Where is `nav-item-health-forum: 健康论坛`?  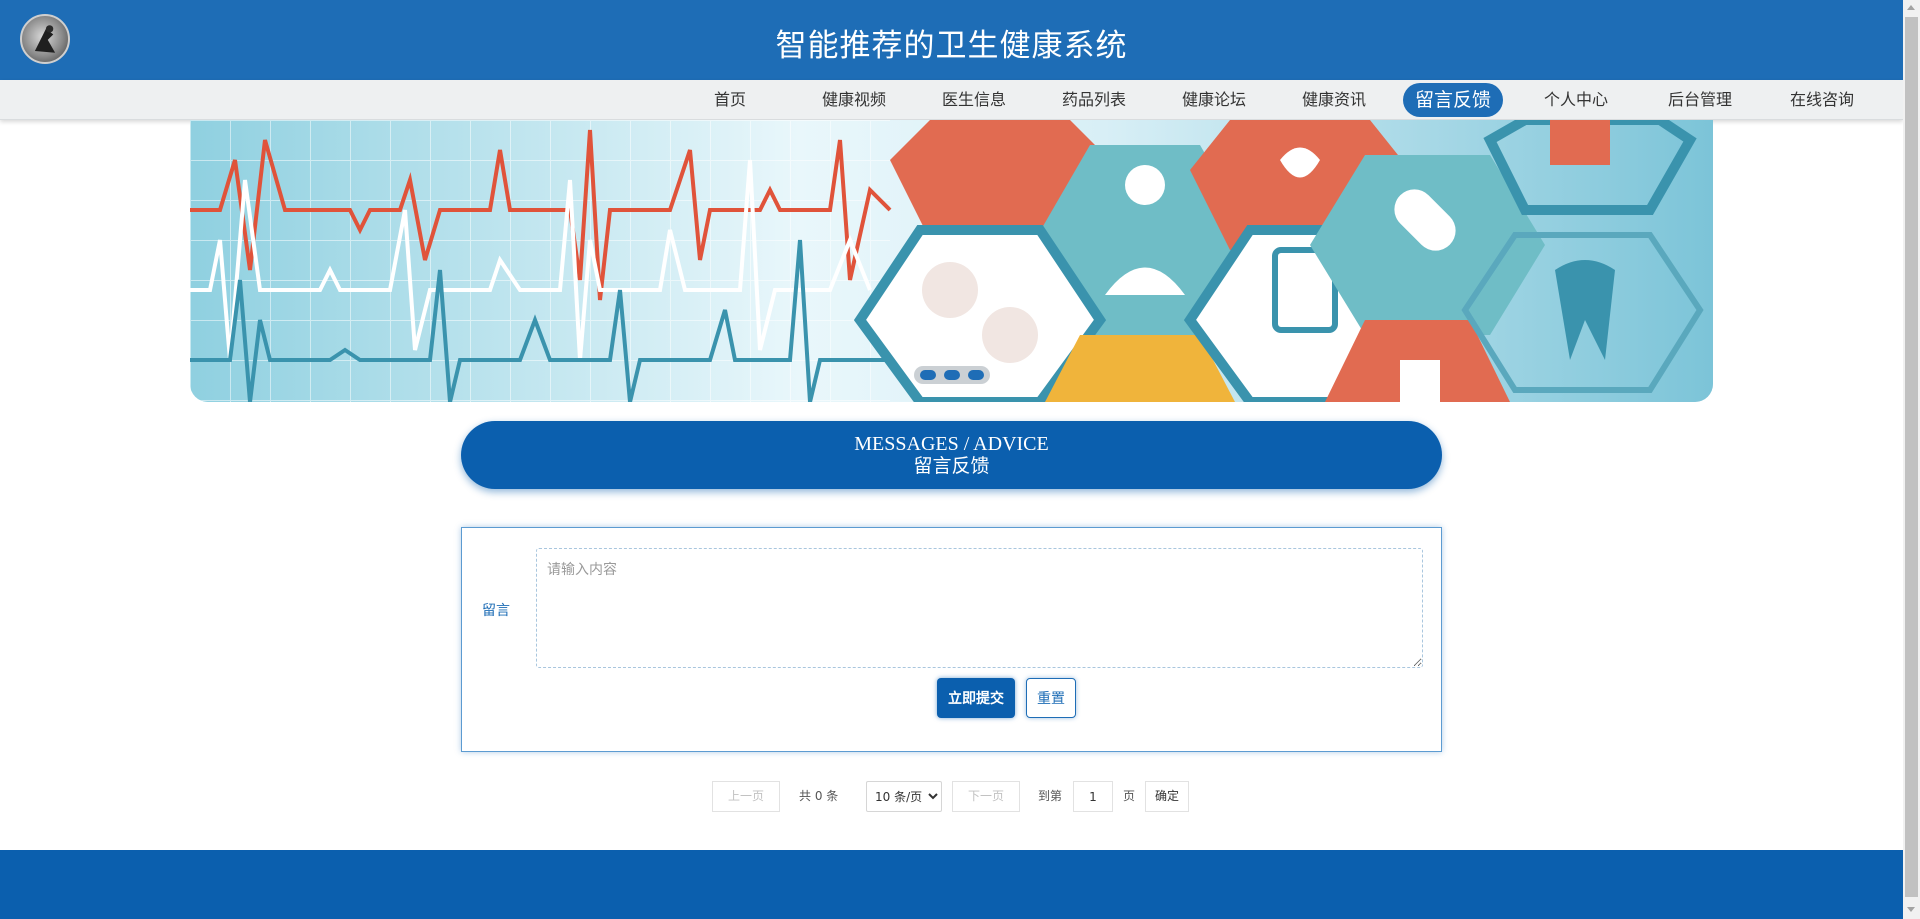 nav-item-health-forum: 健康论坛 is located at coordinates (1214, 100).